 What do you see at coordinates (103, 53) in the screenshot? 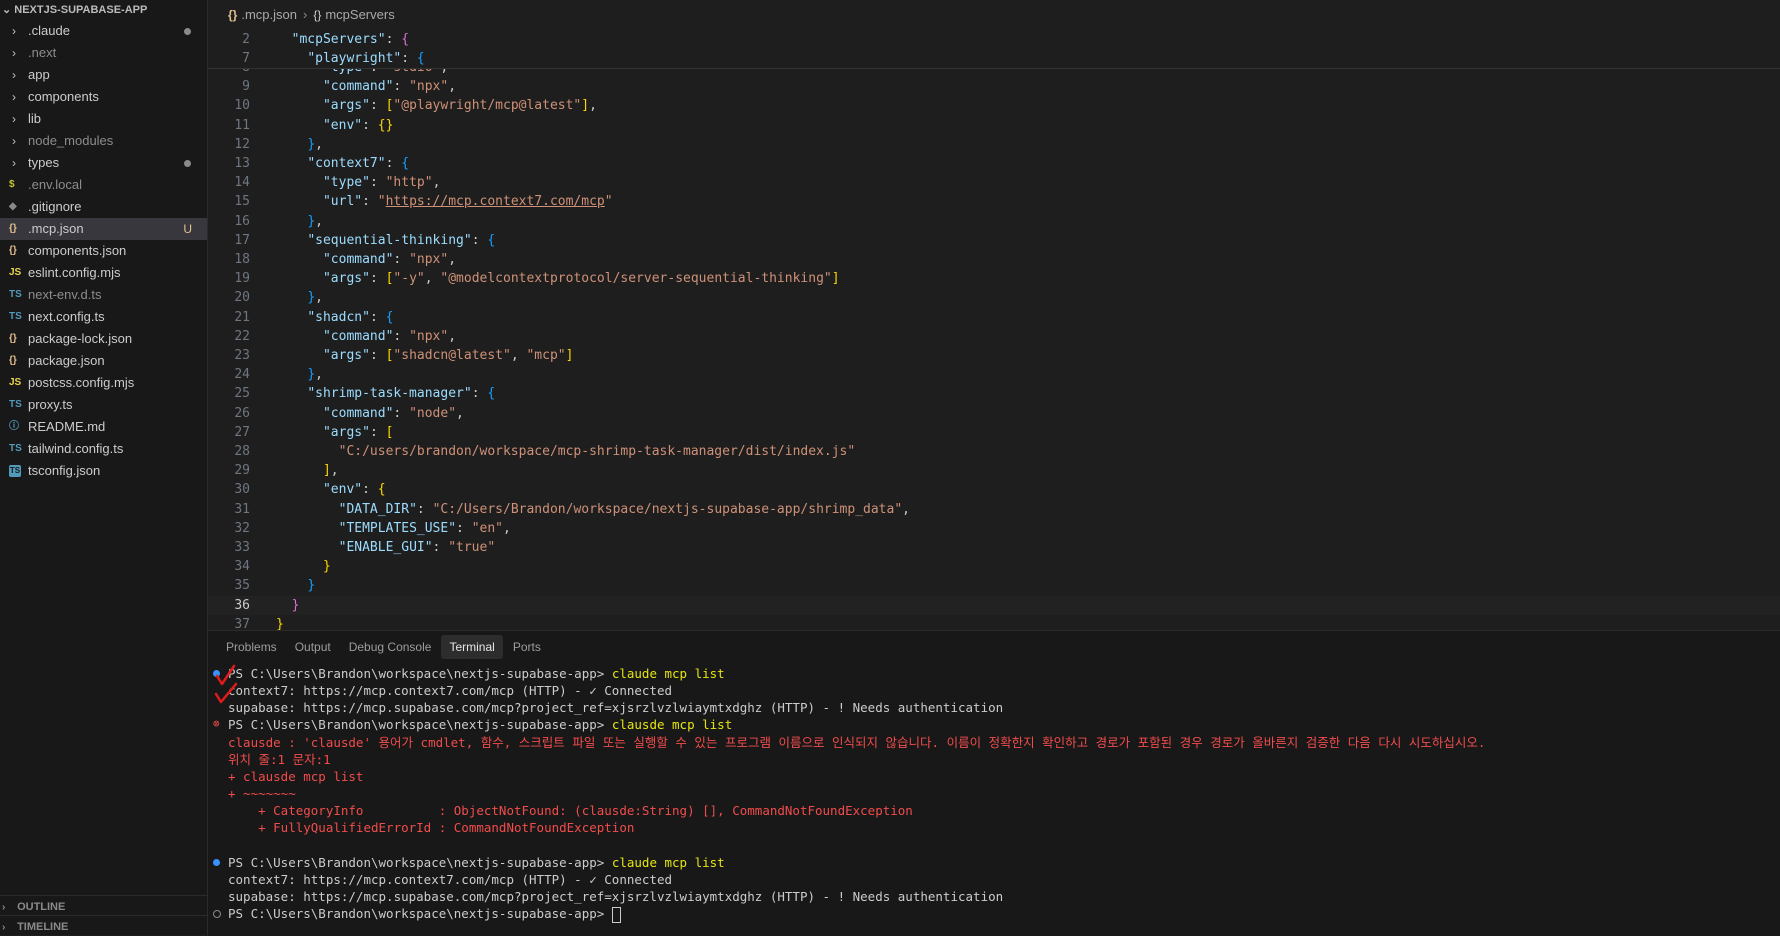
I see `tree-item: › .next` at bounding box center [103, 53].